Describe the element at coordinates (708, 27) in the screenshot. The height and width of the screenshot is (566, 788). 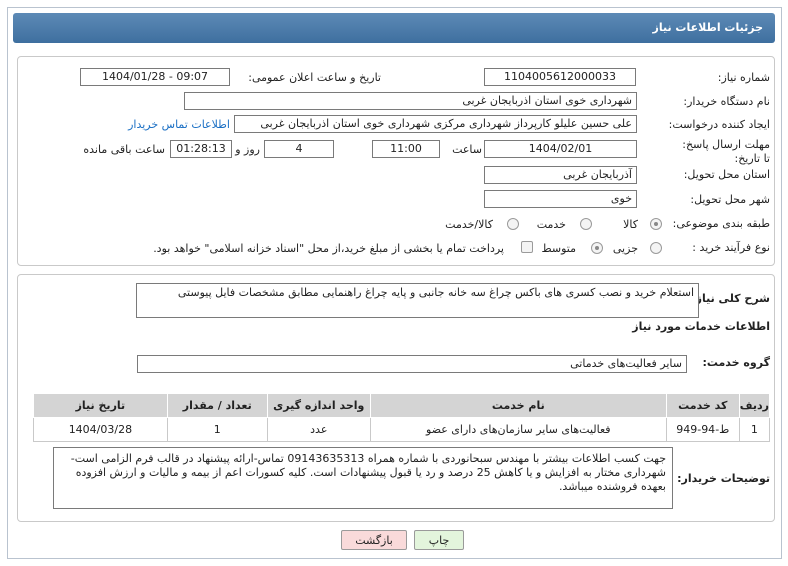
I see `panel-title: جزئیات اطلاعات نیاز` at that location.